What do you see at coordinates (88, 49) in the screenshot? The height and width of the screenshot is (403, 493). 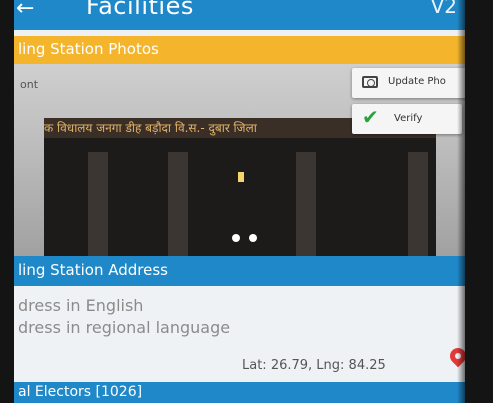 I see `section-title-photos: ling Station Photos` at bounding box center [88, 49].